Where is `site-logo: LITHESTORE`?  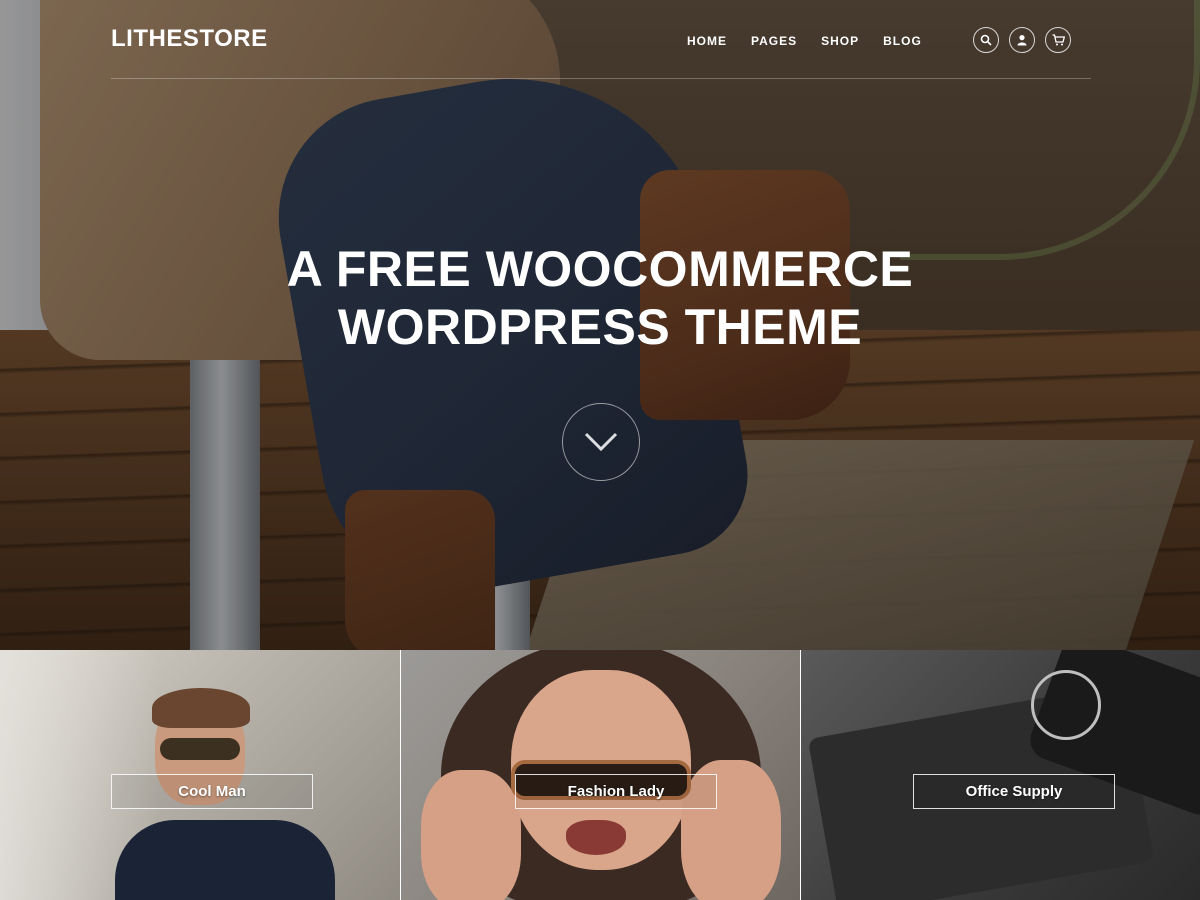
site-logo: LITHESTORE is located at coordinates (189, 39).